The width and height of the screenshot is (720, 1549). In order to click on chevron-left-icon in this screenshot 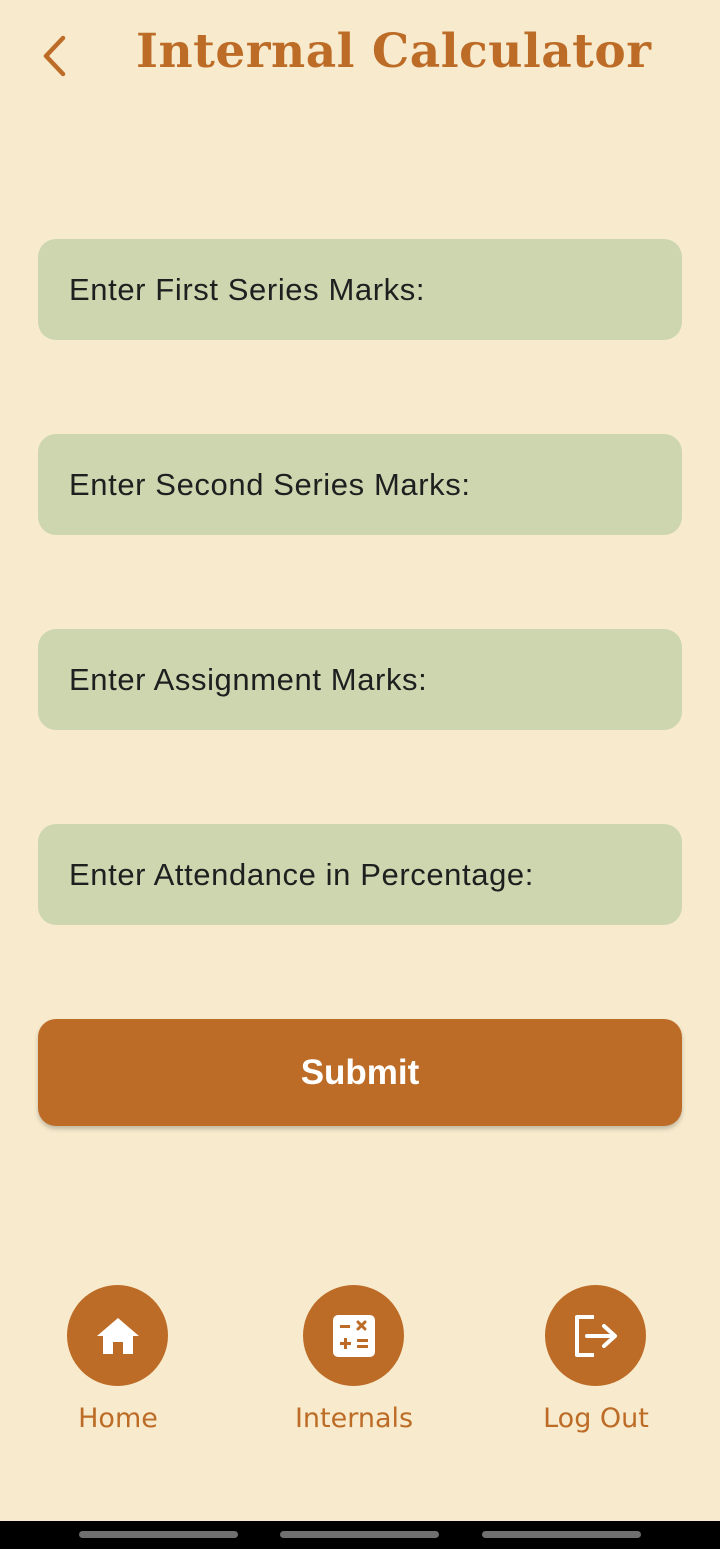, I will do `click(54, 56)`.